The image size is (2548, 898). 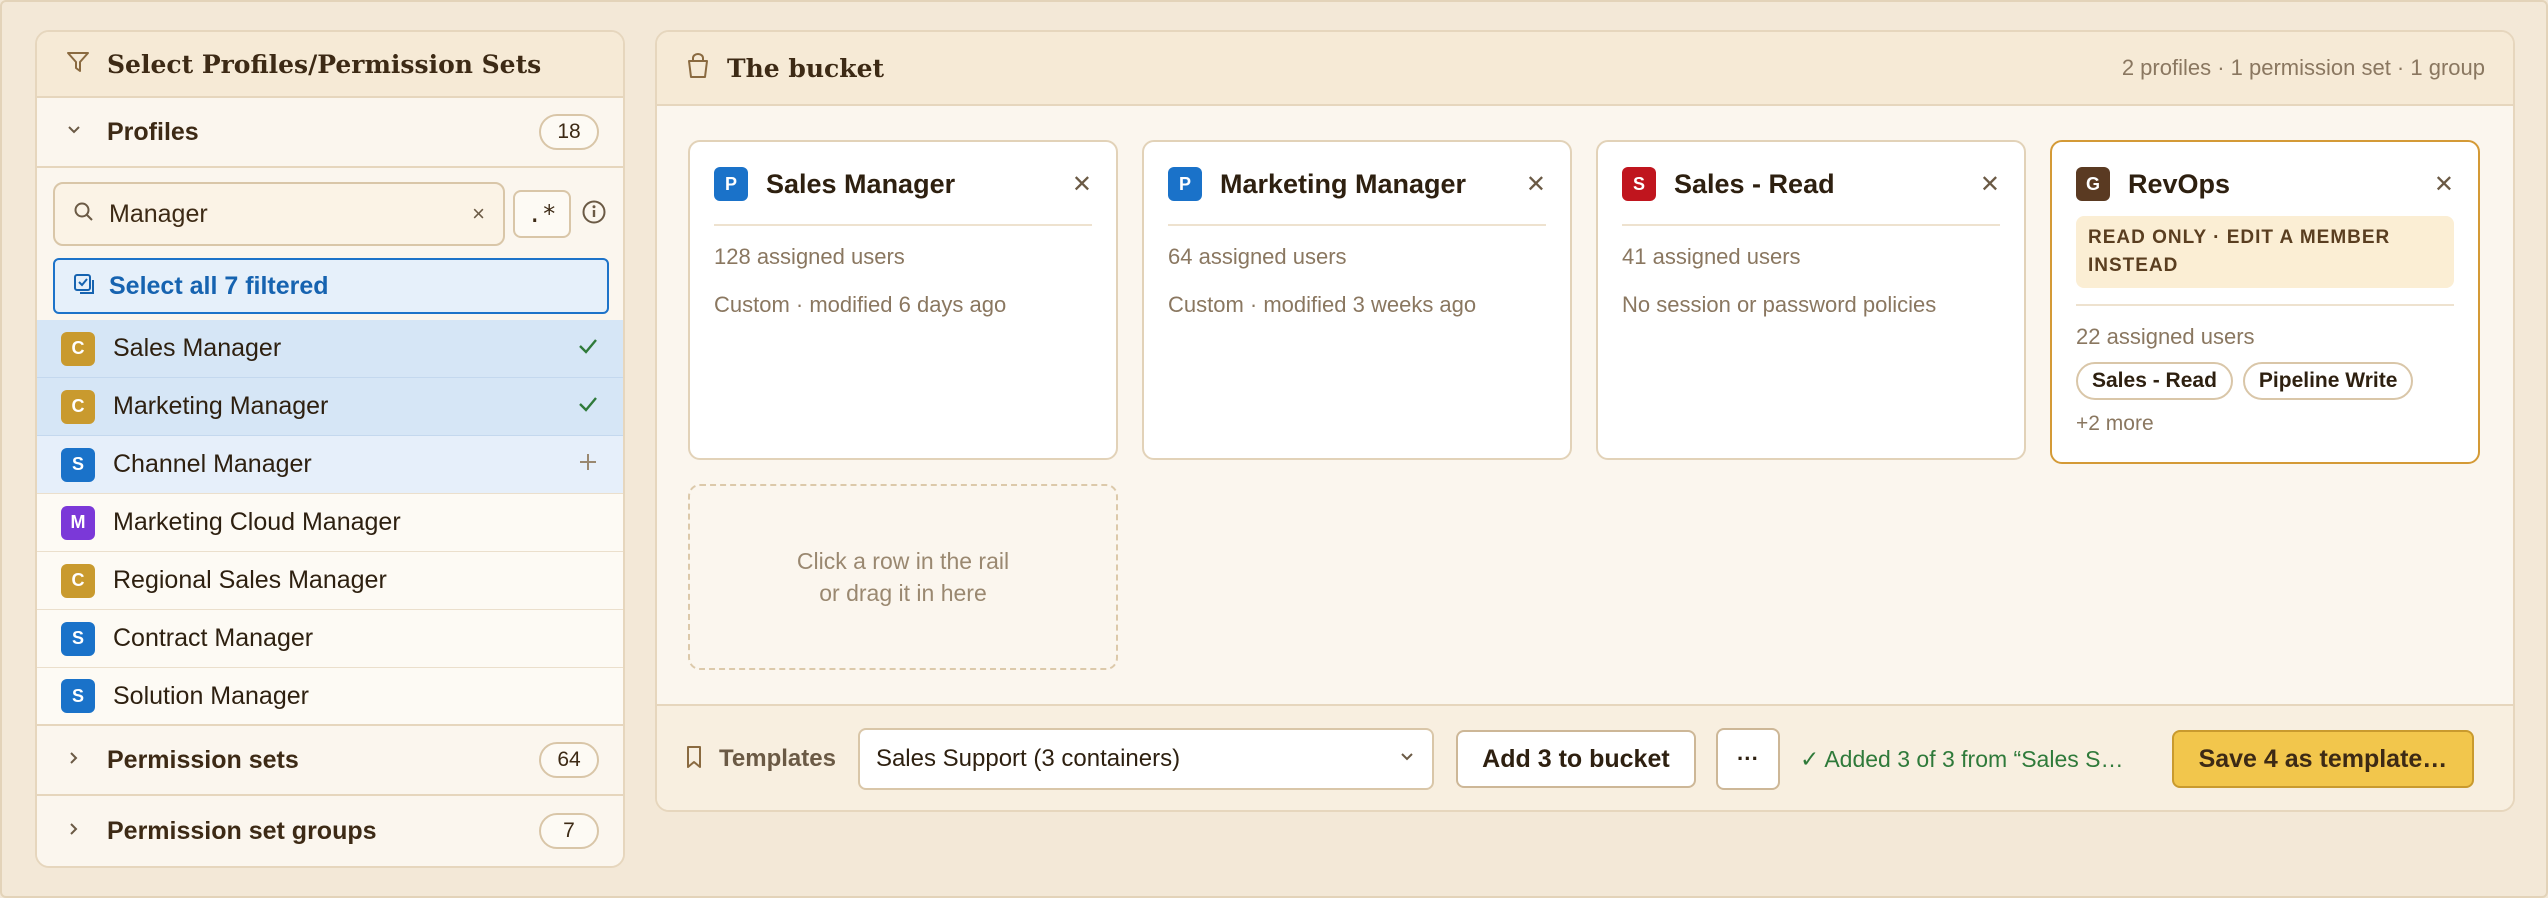 I want to click on more-members-link: +2 more, so click(x=2265, y=424).